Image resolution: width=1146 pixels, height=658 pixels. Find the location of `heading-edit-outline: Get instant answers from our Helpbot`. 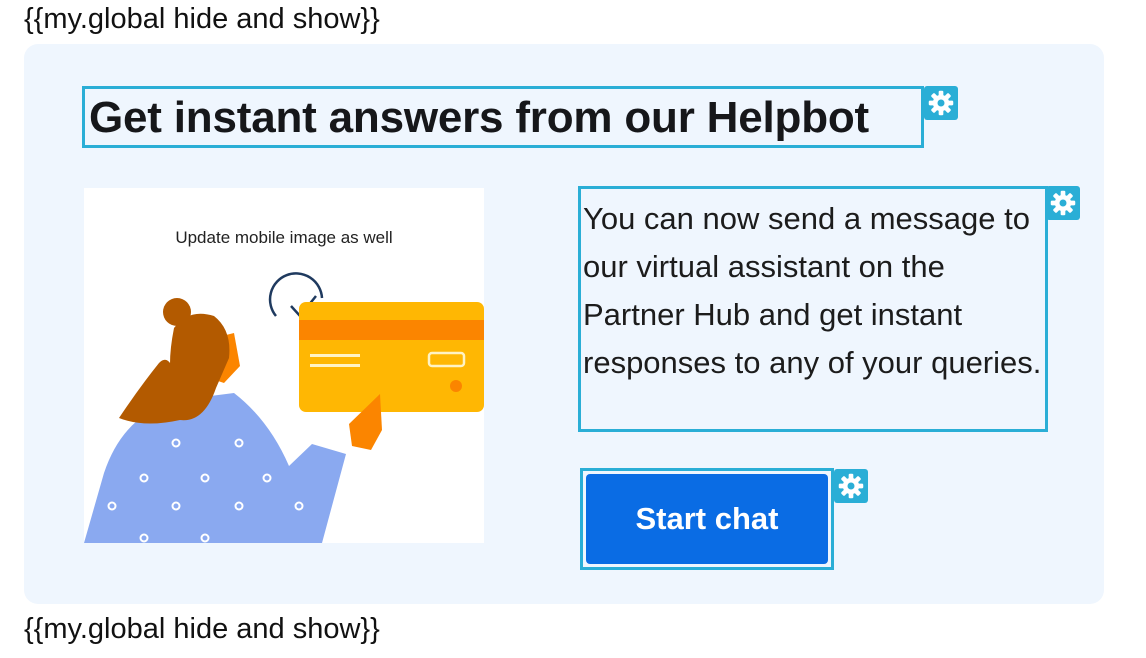

heading-edit-outline: Get instant answers from our Helpbot is located at coordinates (503, 117).